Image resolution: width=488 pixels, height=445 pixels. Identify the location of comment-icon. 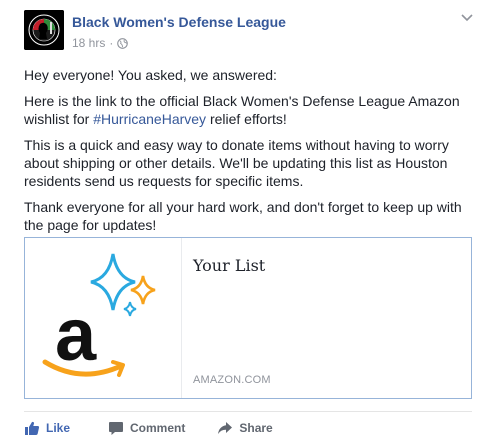
(116, 428).